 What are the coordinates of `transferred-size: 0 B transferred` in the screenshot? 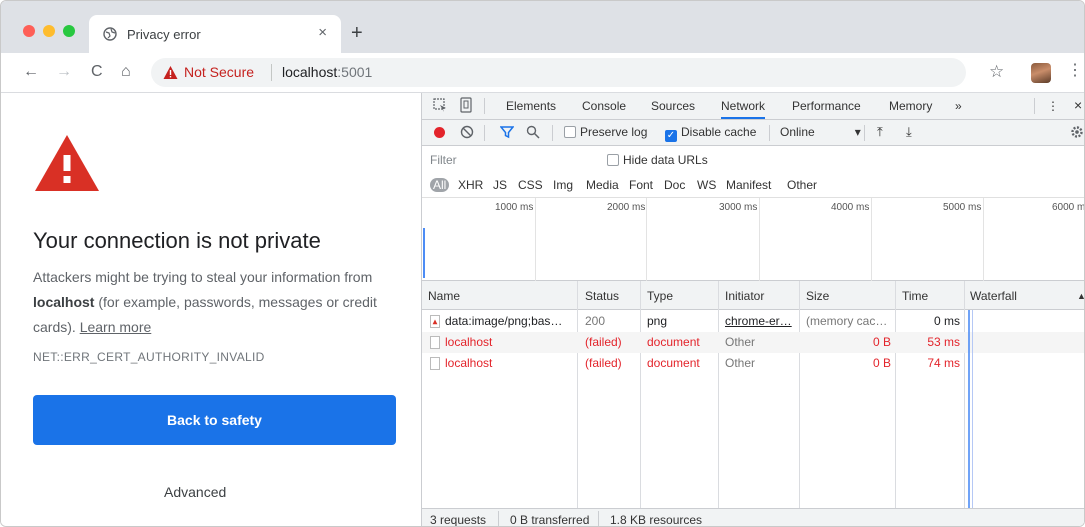 It's located at (550, 520).